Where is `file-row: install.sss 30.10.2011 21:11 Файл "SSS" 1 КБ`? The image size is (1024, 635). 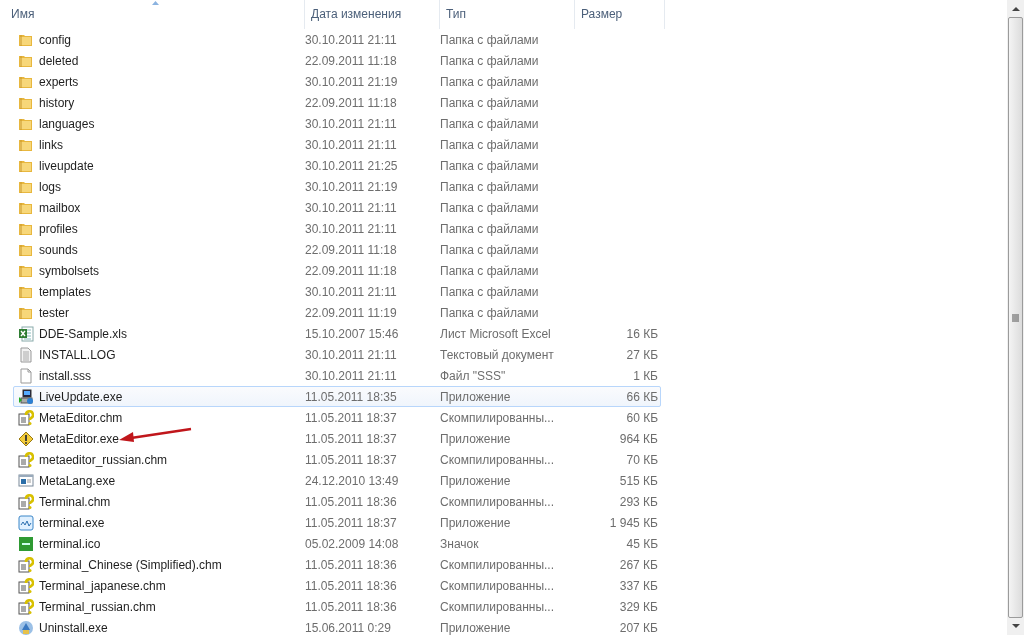 file-row: install.sss 30.10.2011 21:11 Файл "SSS" 1 КБ is located at coordinates (337, 375).